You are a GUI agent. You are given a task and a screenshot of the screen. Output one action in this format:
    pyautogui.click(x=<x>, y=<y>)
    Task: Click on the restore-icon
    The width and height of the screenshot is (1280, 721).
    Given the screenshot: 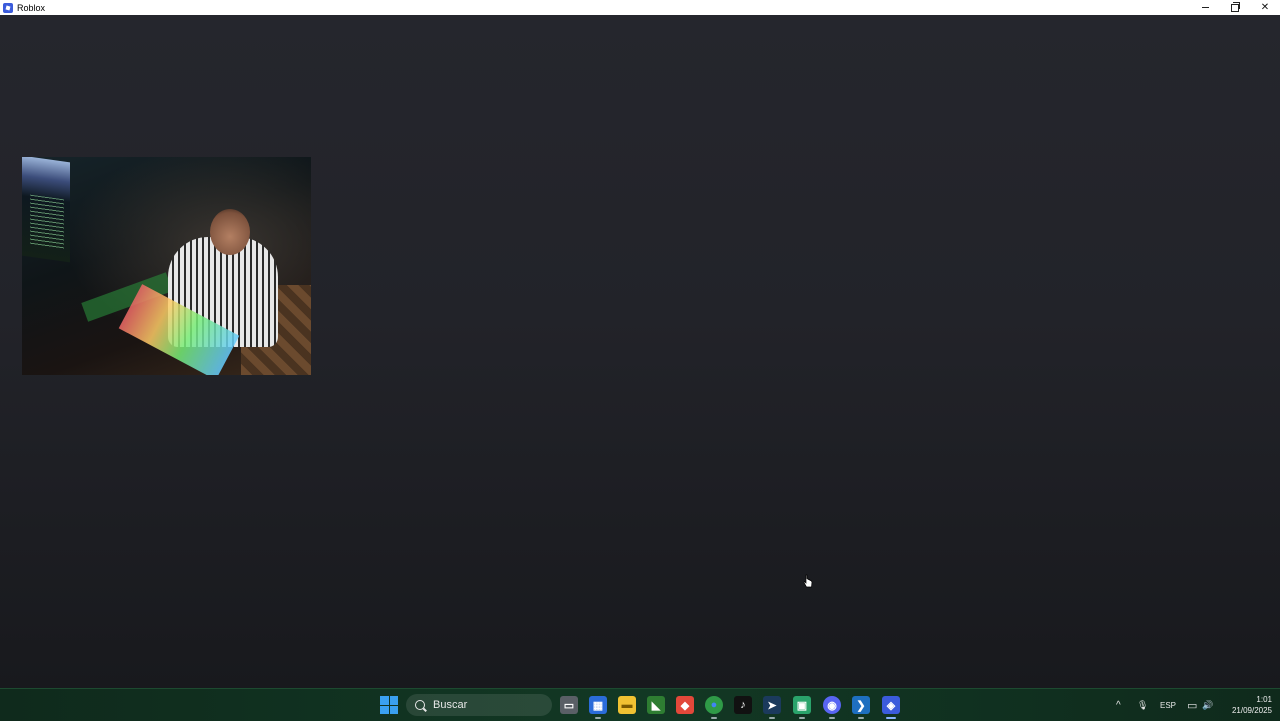 What is the action you would take?
    pyautogui.click(x=1235, y=6)
    